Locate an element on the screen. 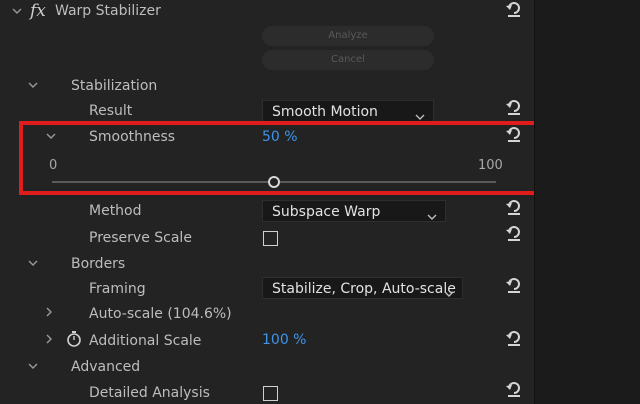 The width and height of the screenshot is (640, 404). autoscale-label: Auto-scale (104.6%) is located at coordinates (160, 314).